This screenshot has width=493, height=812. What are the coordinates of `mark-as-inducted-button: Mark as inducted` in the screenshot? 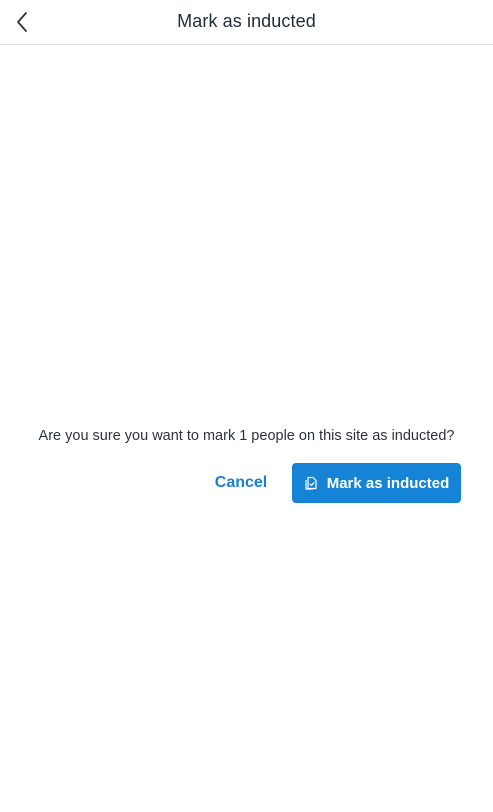 It's located at (376, 483).